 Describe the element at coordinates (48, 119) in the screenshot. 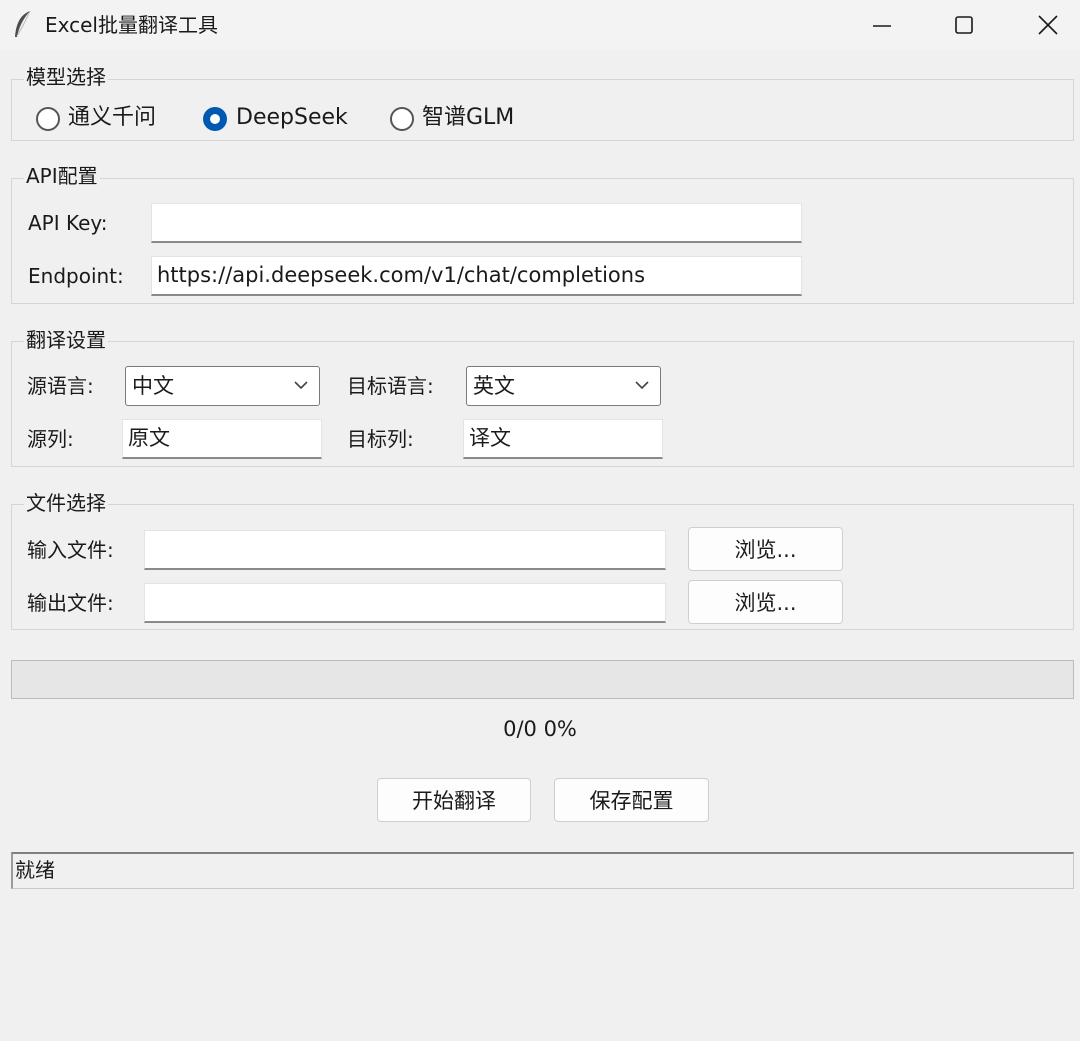

I see `radio-tongyi` at that location.